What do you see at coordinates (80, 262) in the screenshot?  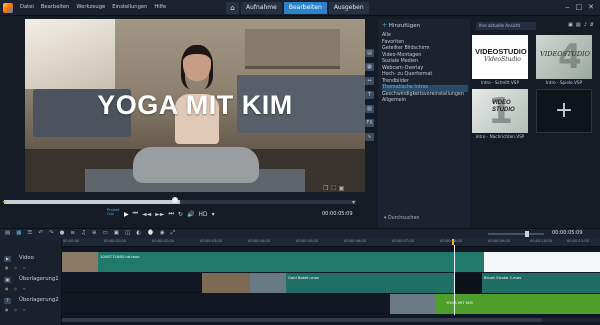 I see `video-clip-thumbnail` at bounding box center [80, 262].